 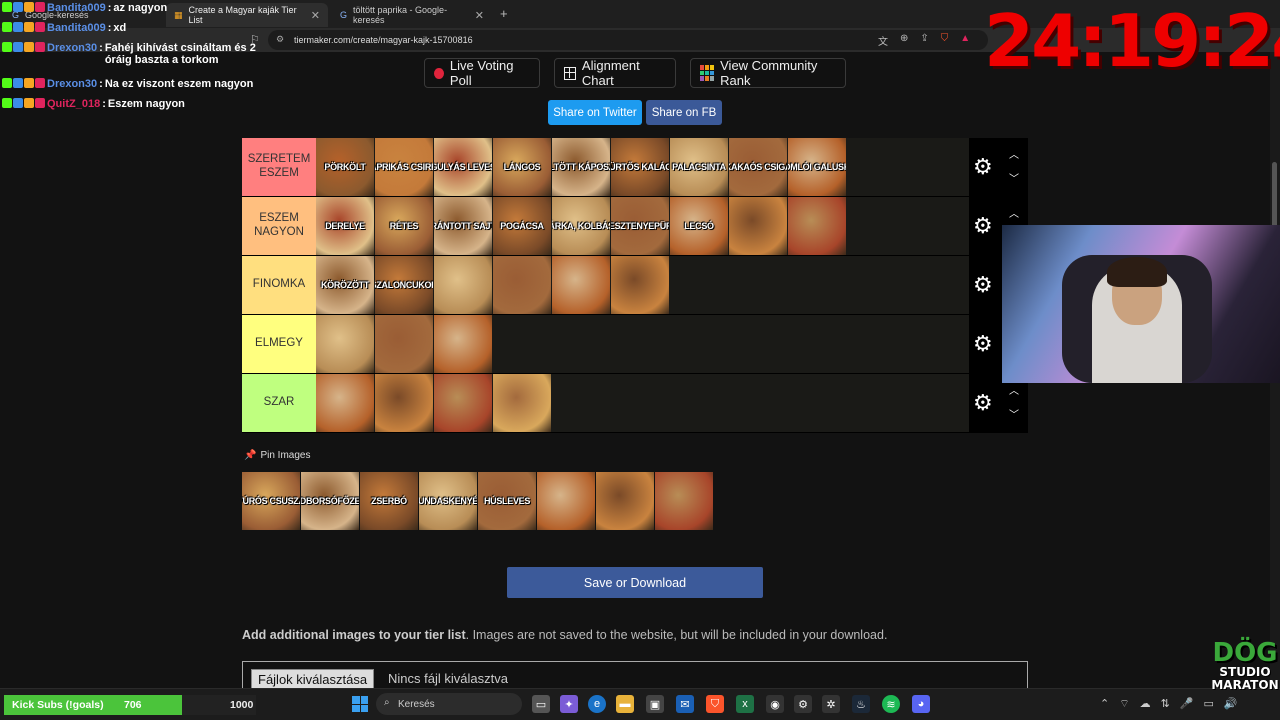 I want to click on tier-item-image: GESZTENYEPÜRÉ, so click(x=640, y=226).